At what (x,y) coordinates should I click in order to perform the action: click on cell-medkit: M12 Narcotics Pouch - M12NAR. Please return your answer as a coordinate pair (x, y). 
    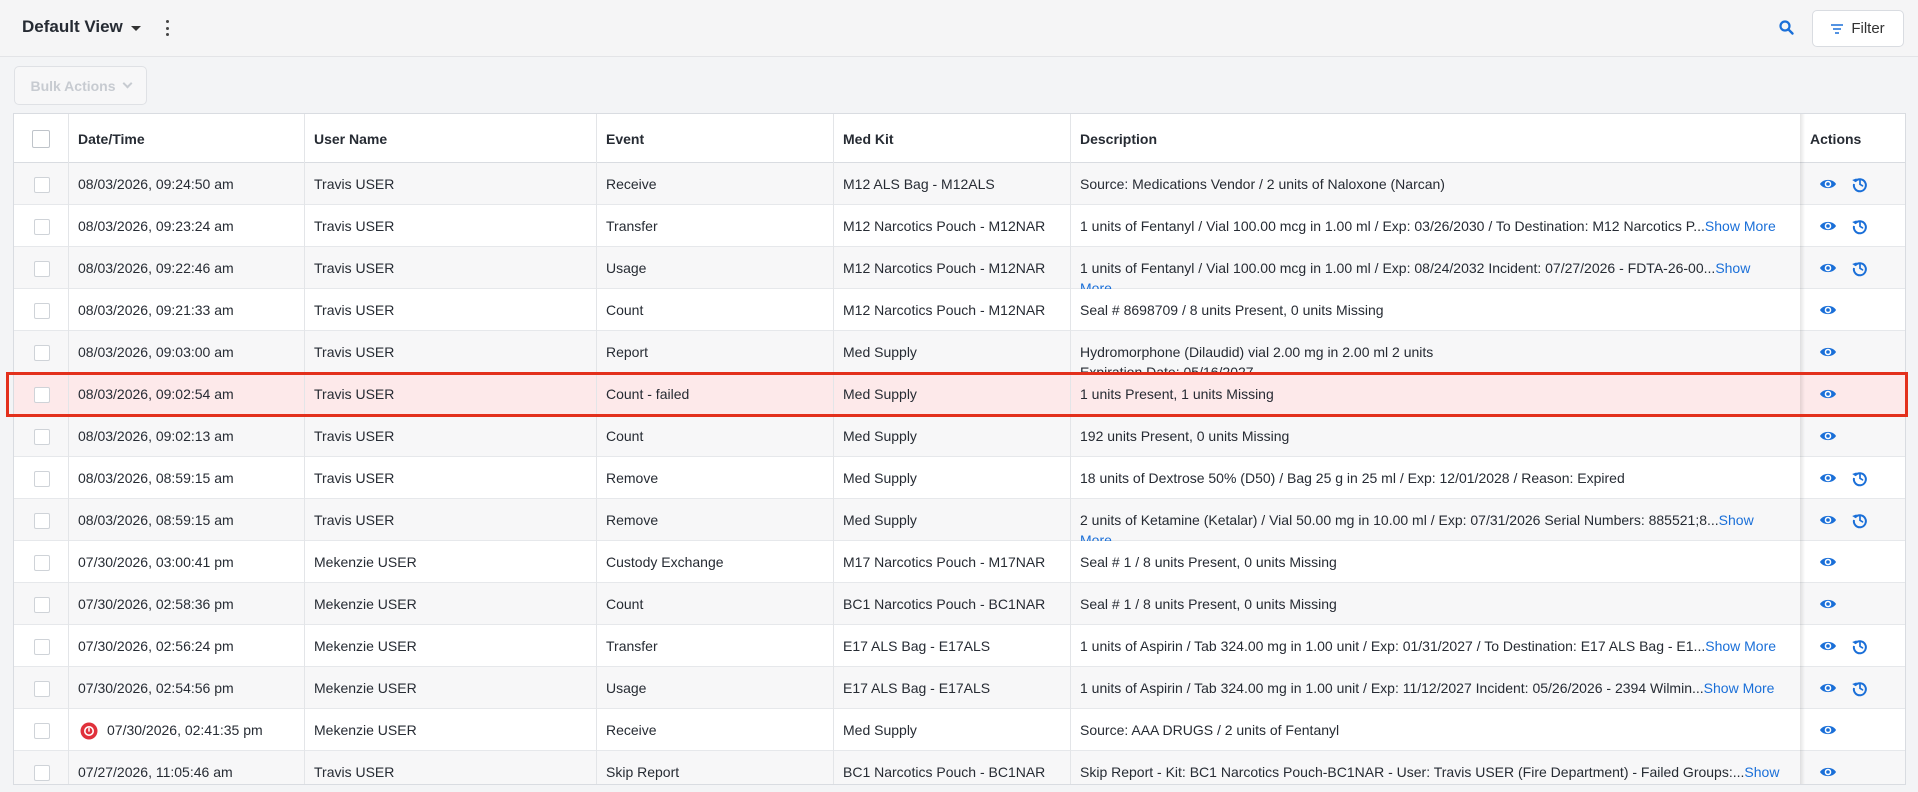
    Looking at the image, I should click on (944, 226).